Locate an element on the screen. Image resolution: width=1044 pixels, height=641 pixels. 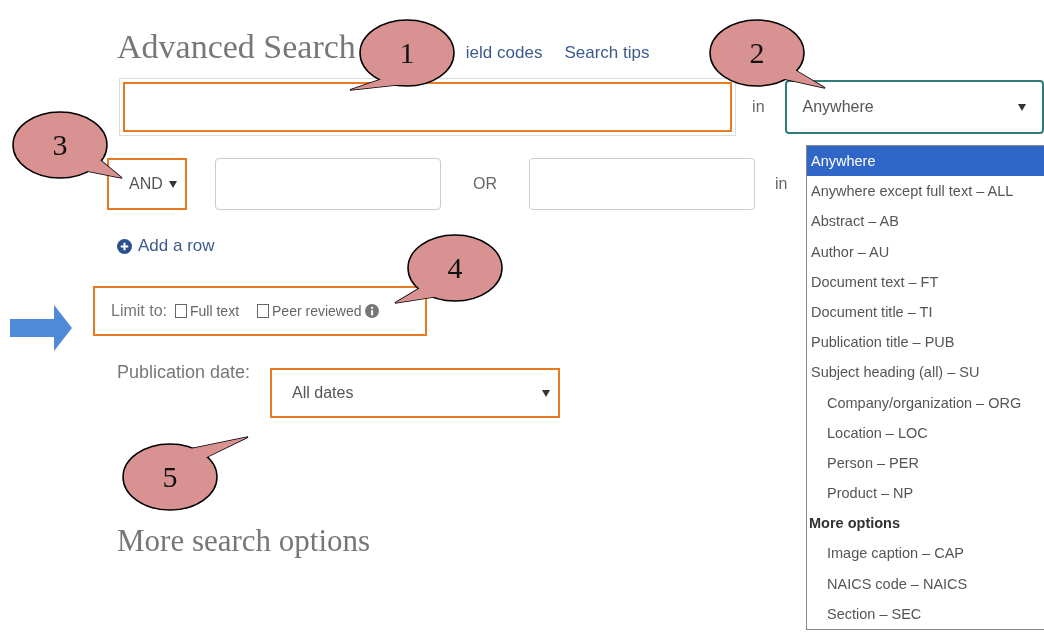
menu-option: Publication title – PUB is located at coordinates (925, 342).